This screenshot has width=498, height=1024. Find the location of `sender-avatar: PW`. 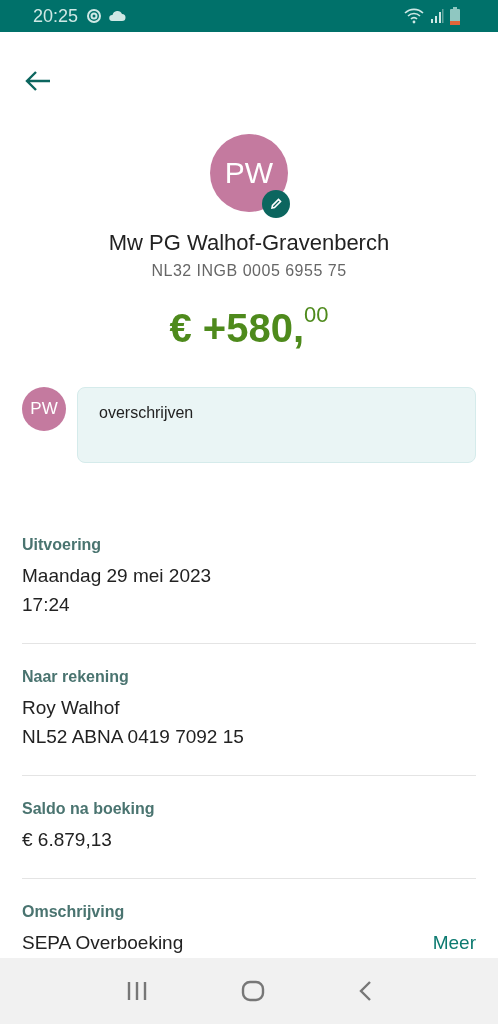

sender-avatar: PW is located at coordinates (44, 409).